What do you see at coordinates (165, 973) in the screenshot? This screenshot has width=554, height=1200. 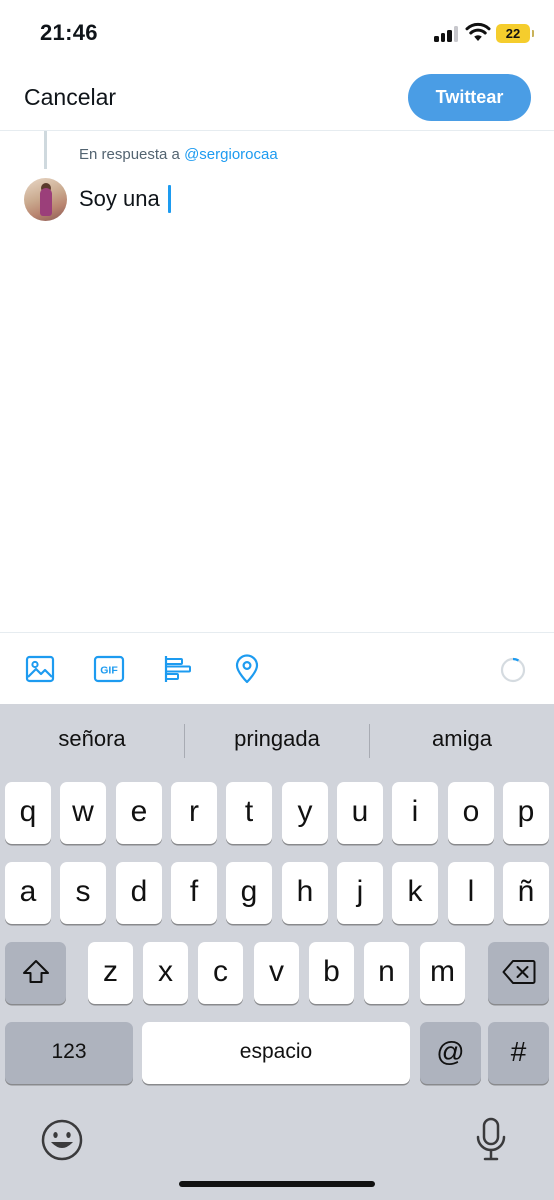 I see `key-x: x` at bounding box center [165, 973].